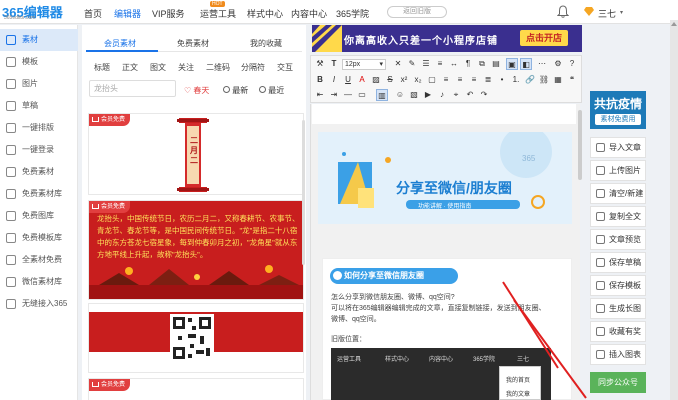 This screenshot has width=678, height=400. Describe the element at coordinates (193, 43) in the screenshot. I see `tab-free-material: 免费素材` at that location.